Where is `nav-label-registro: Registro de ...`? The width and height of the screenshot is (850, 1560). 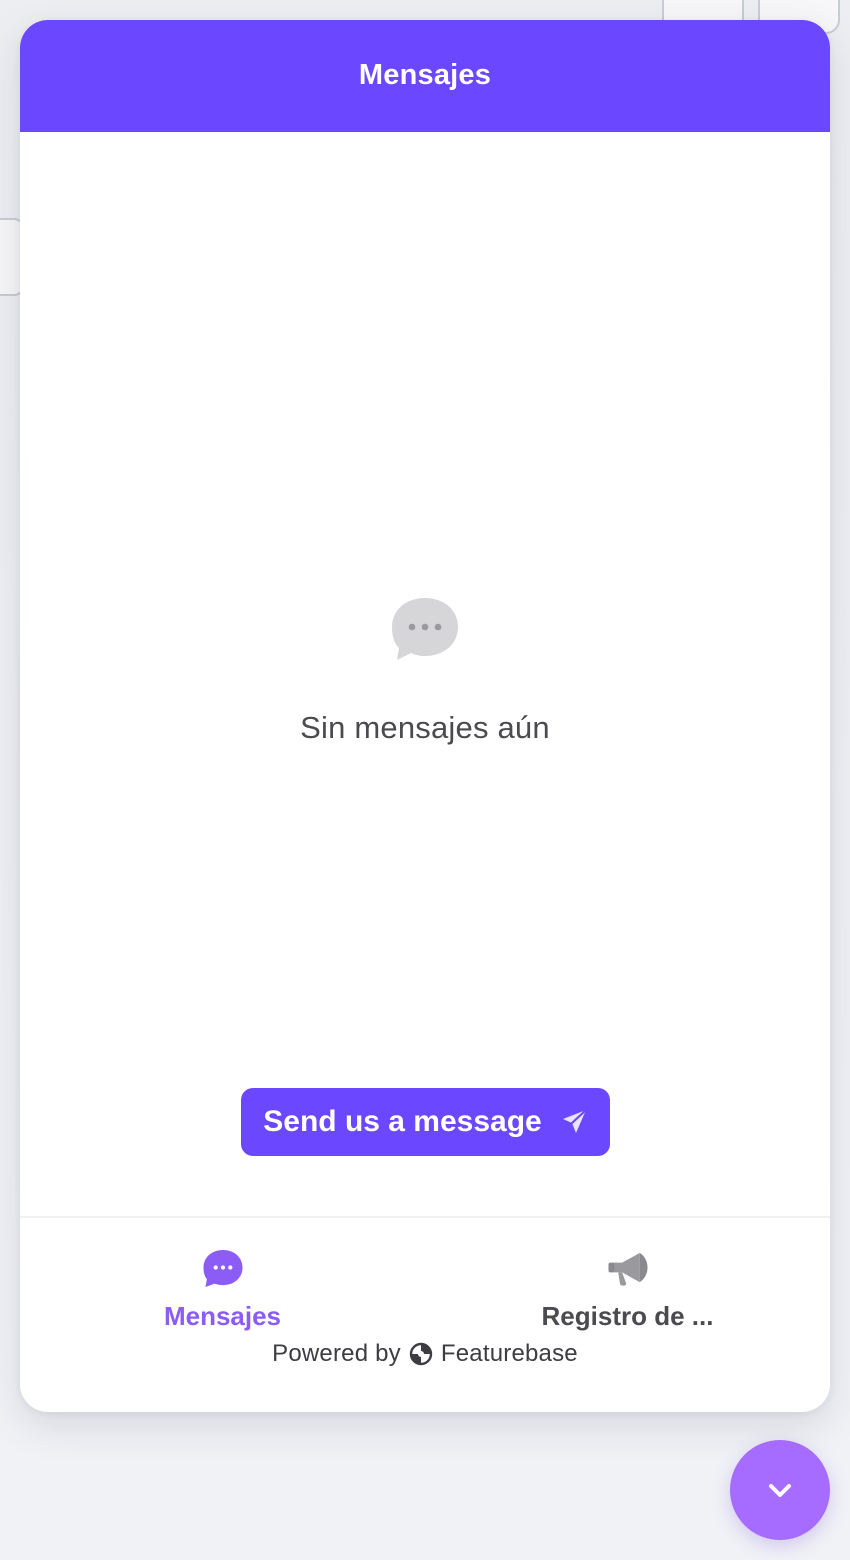 nav-label-registro: Registro de ... is located at coordinates (627, 1316).